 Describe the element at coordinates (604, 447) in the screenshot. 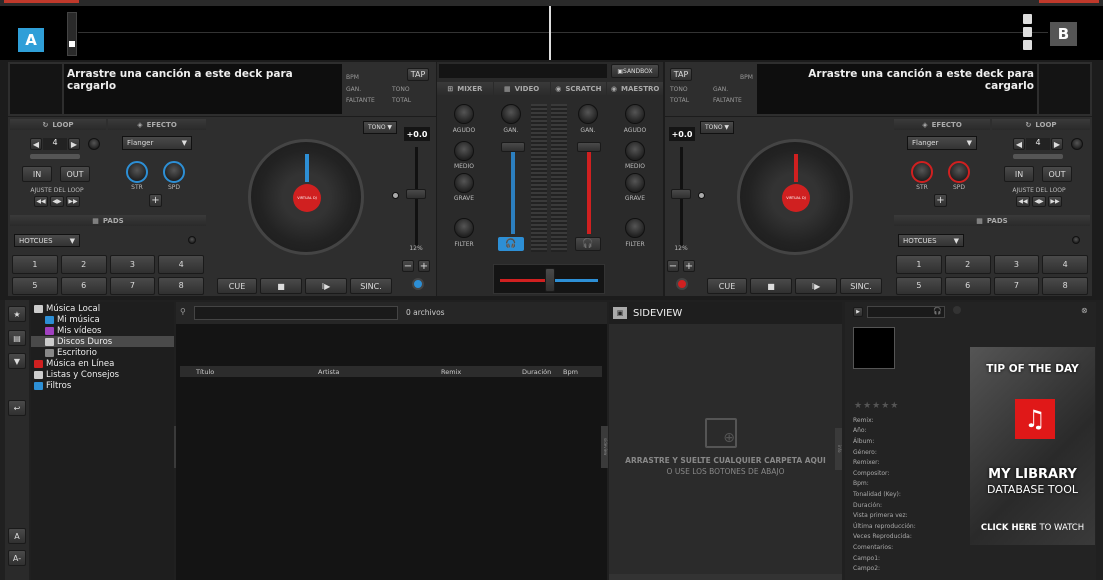

I see `sideview-collapse-tab: sideview` at that location.